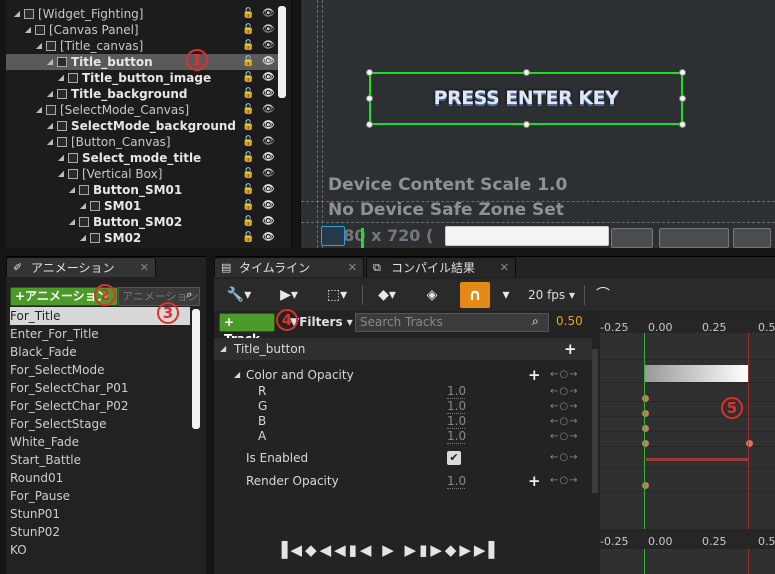 Image resolution: width=775 pixels, height=574 pixels. What do you see at coordinates (145, 62) in the screenshot?
I see `hierarchy-item: ◢ Title_button 🔓 👁` at bounding box center [145, 62].